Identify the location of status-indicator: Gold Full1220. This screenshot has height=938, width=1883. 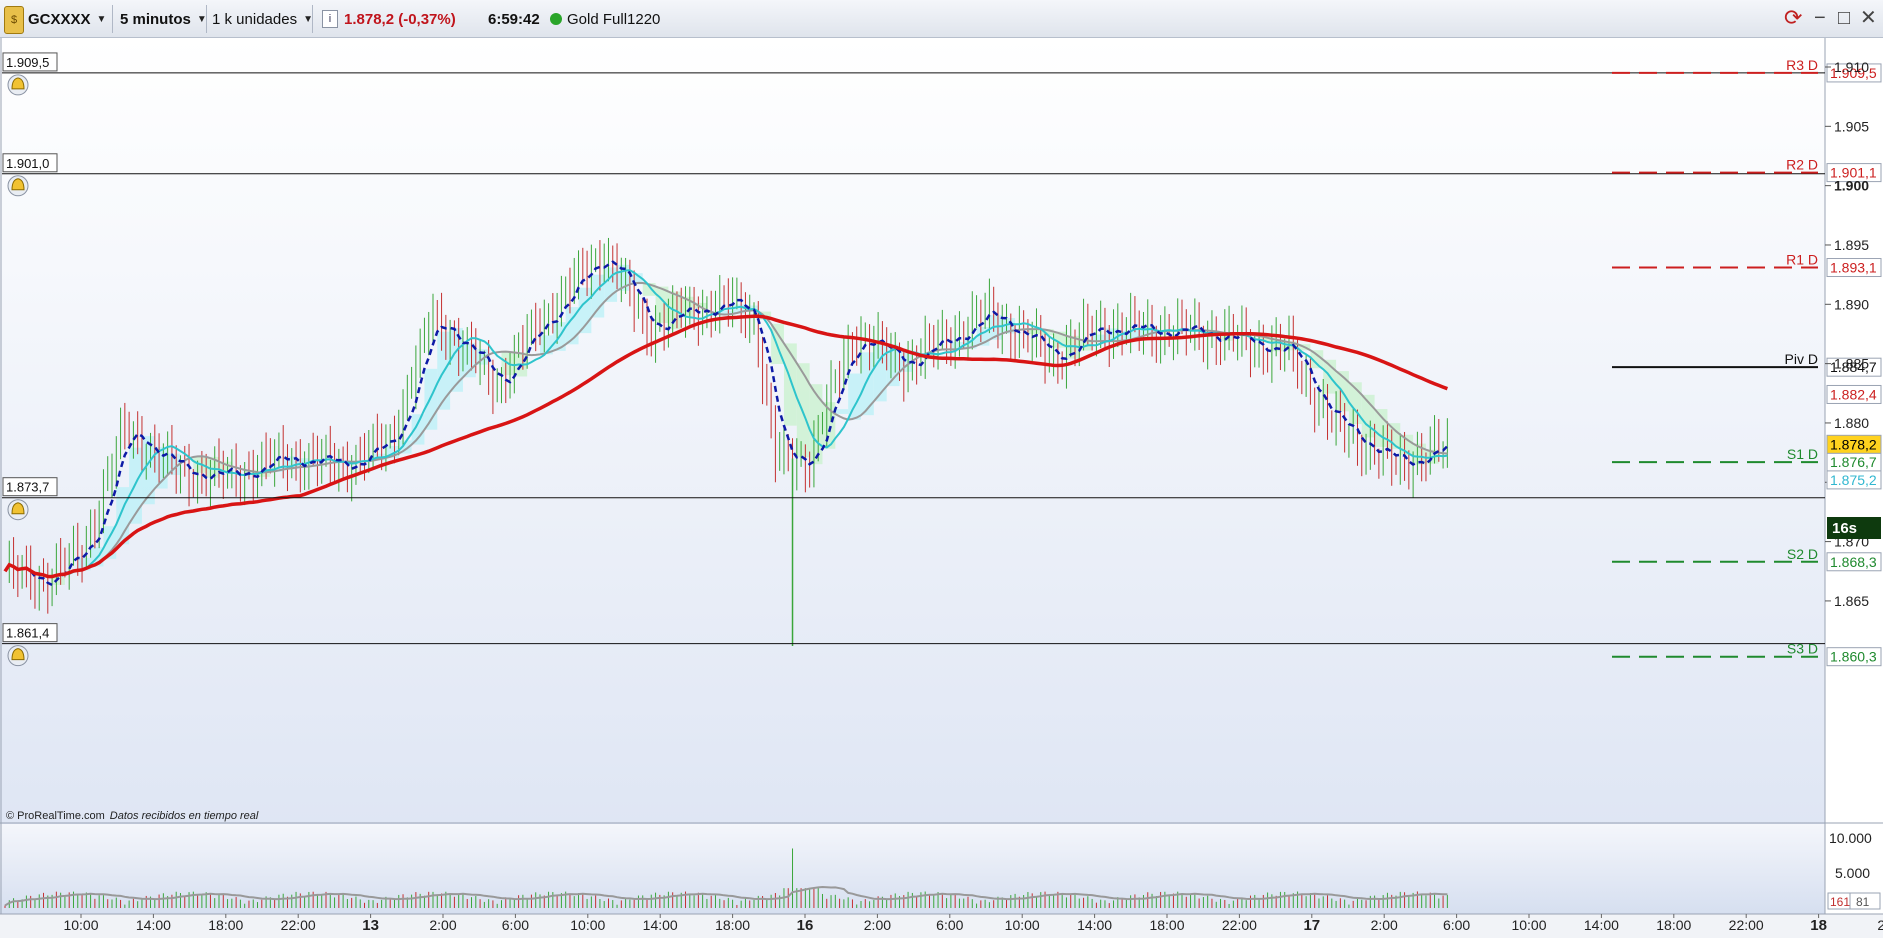
(605, 19).